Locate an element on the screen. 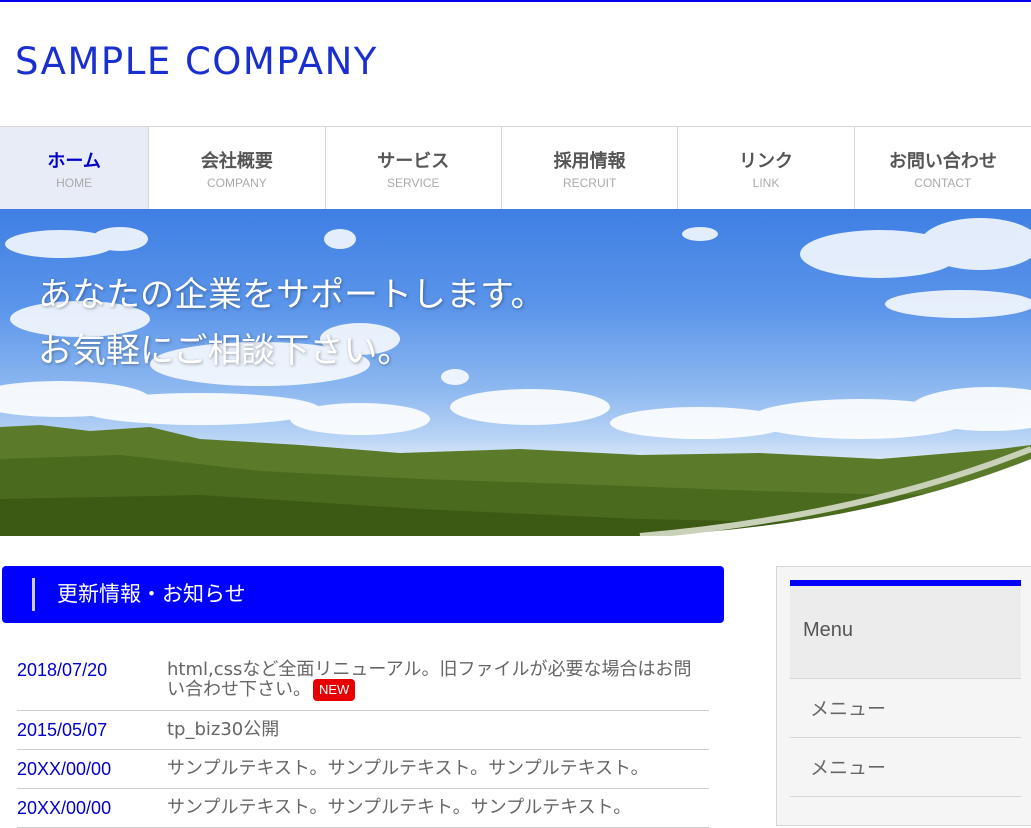  news-heading-text: 更新情報・お知らせ is located at coordinates (151, 594).